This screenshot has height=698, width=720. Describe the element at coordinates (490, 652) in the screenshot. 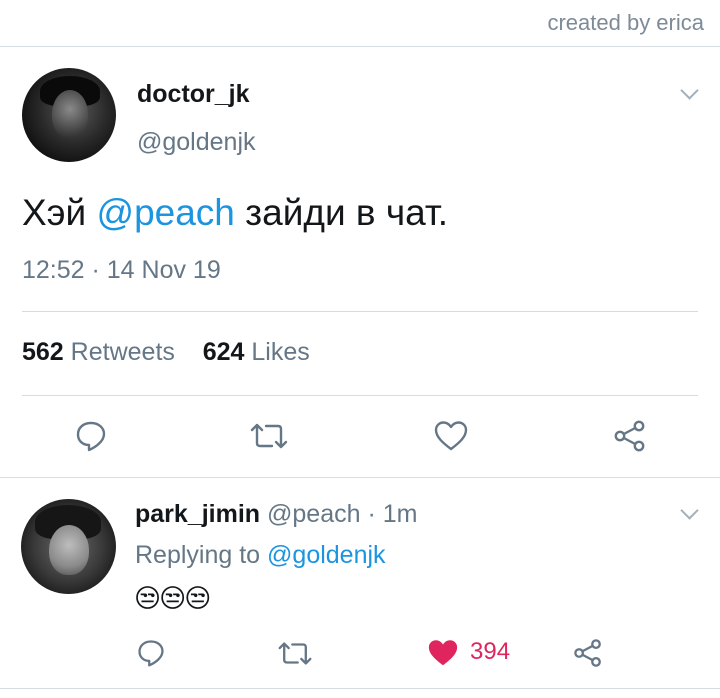

I see `reply-like-count: 394` at that location.